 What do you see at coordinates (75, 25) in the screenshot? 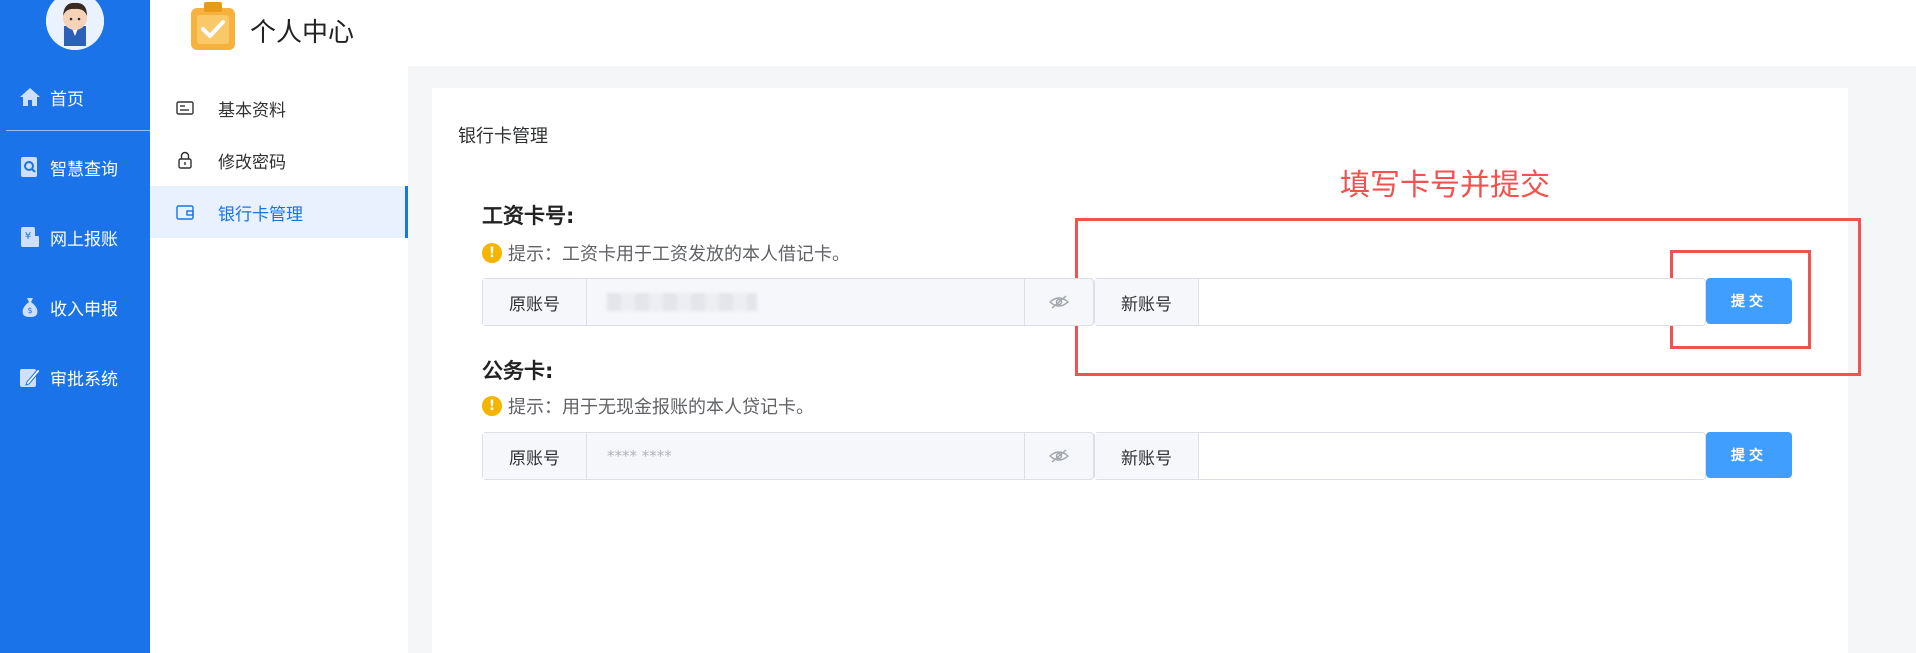
I see `user-avatar` at bounding box center [75, 25].